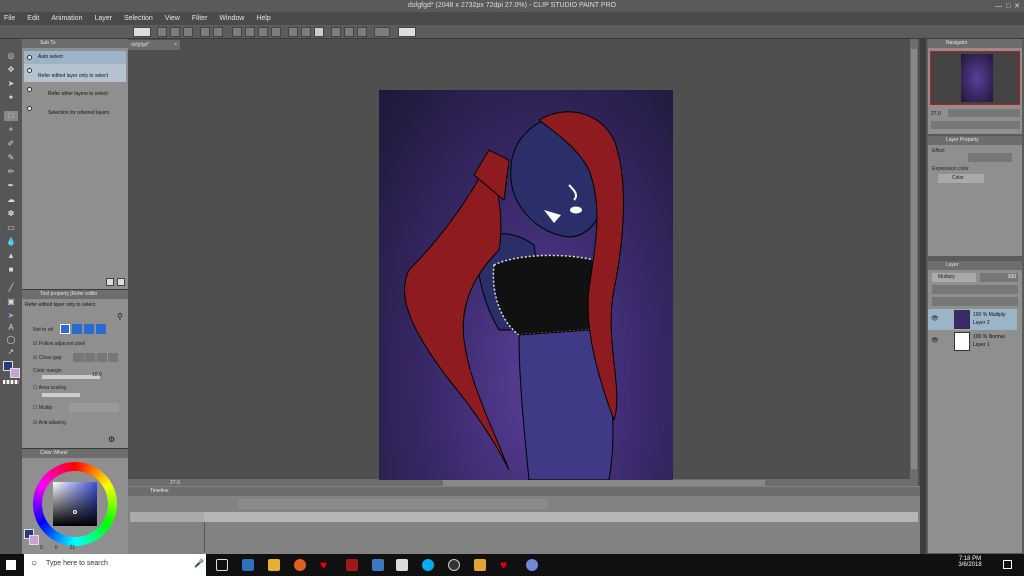 The height and width of the screenshot is (576, 1024). What do you see at coordinates (65, 329) in the screenshot?
I see `refer-layer-icon` at bounding box center [65, 329].